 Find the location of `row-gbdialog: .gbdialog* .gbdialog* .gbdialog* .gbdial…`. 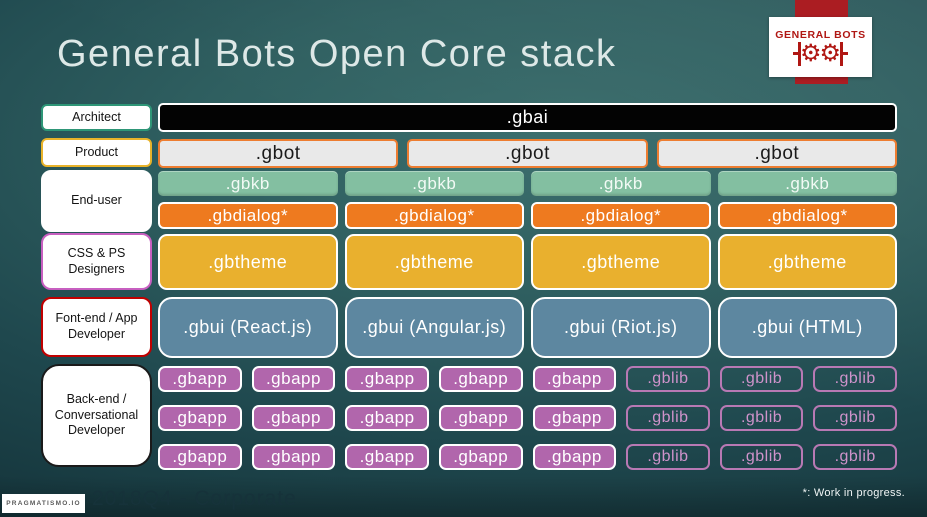

row-gbdialog: .gbdialog* .gbdialog* .gbdialog* .gbdial… is located at coordinates (527, 215).